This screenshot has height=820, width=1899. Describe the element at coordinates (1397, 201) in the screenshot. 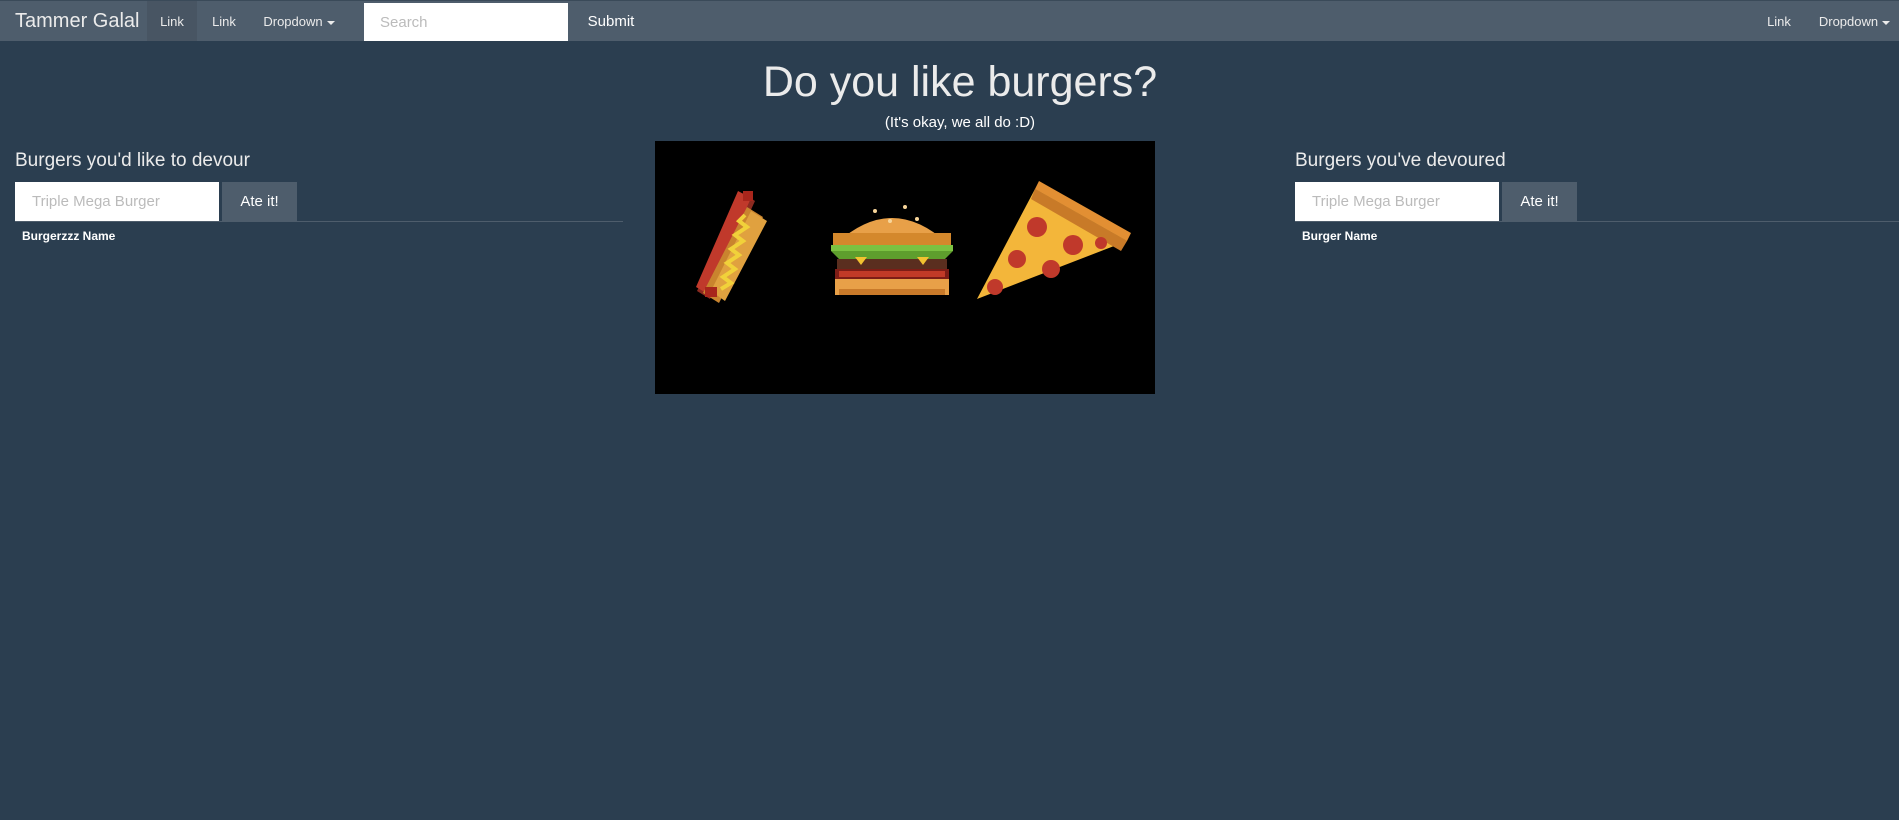

I see `devoured-burger-input` at that location.